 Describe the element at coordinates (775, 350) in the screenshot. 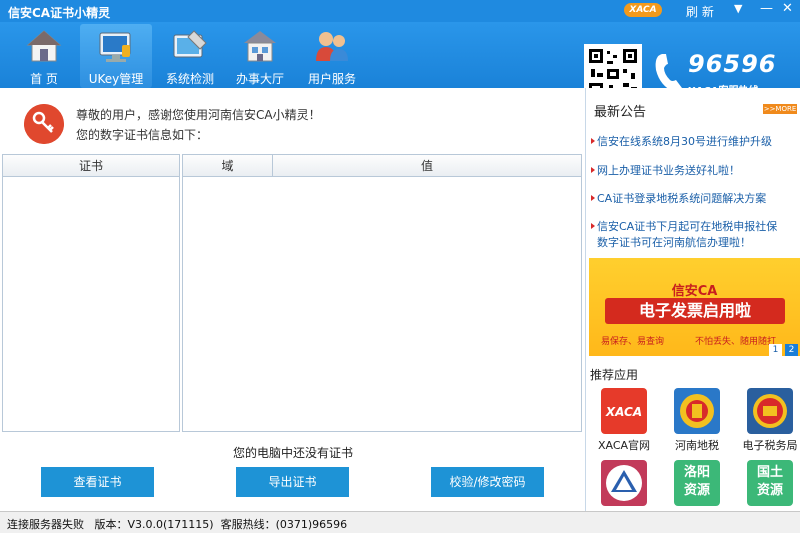

I see `banner-page-1: 1` at that location.